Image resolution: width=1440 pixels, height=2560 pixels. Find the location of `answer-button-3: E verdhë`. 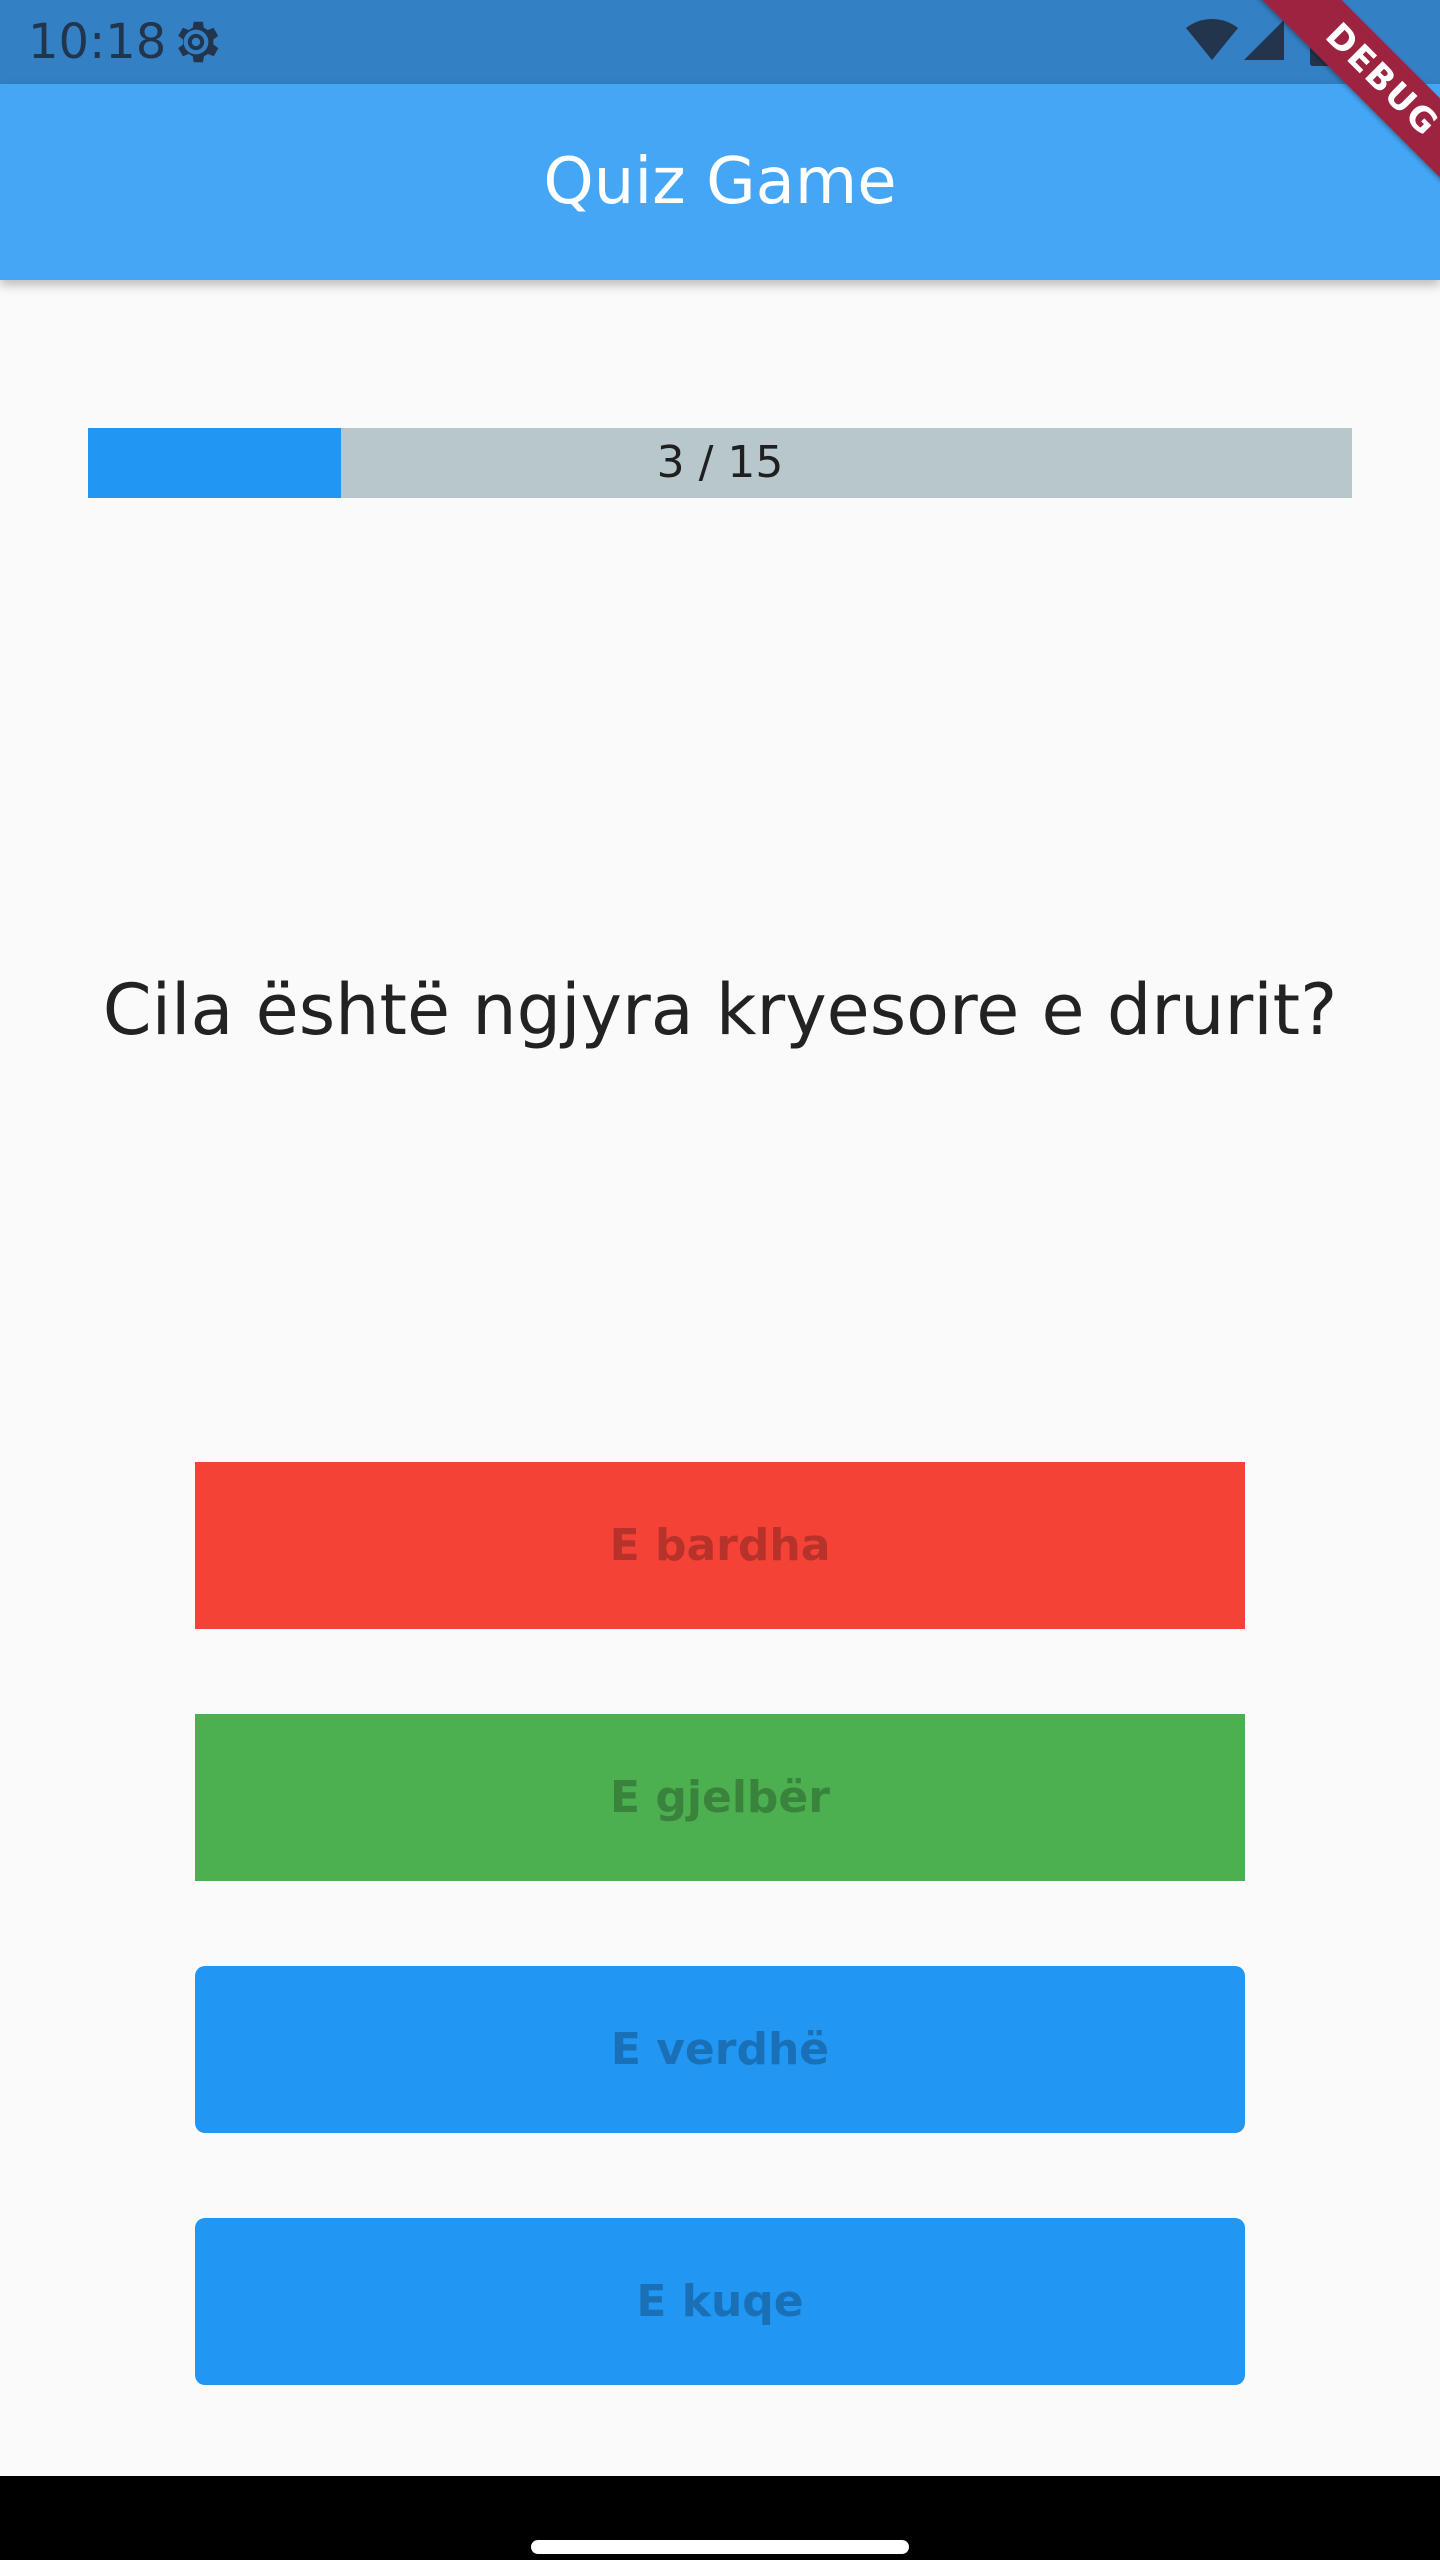

answer-button-3: E verdhë is located at coordinates (720, 2049).